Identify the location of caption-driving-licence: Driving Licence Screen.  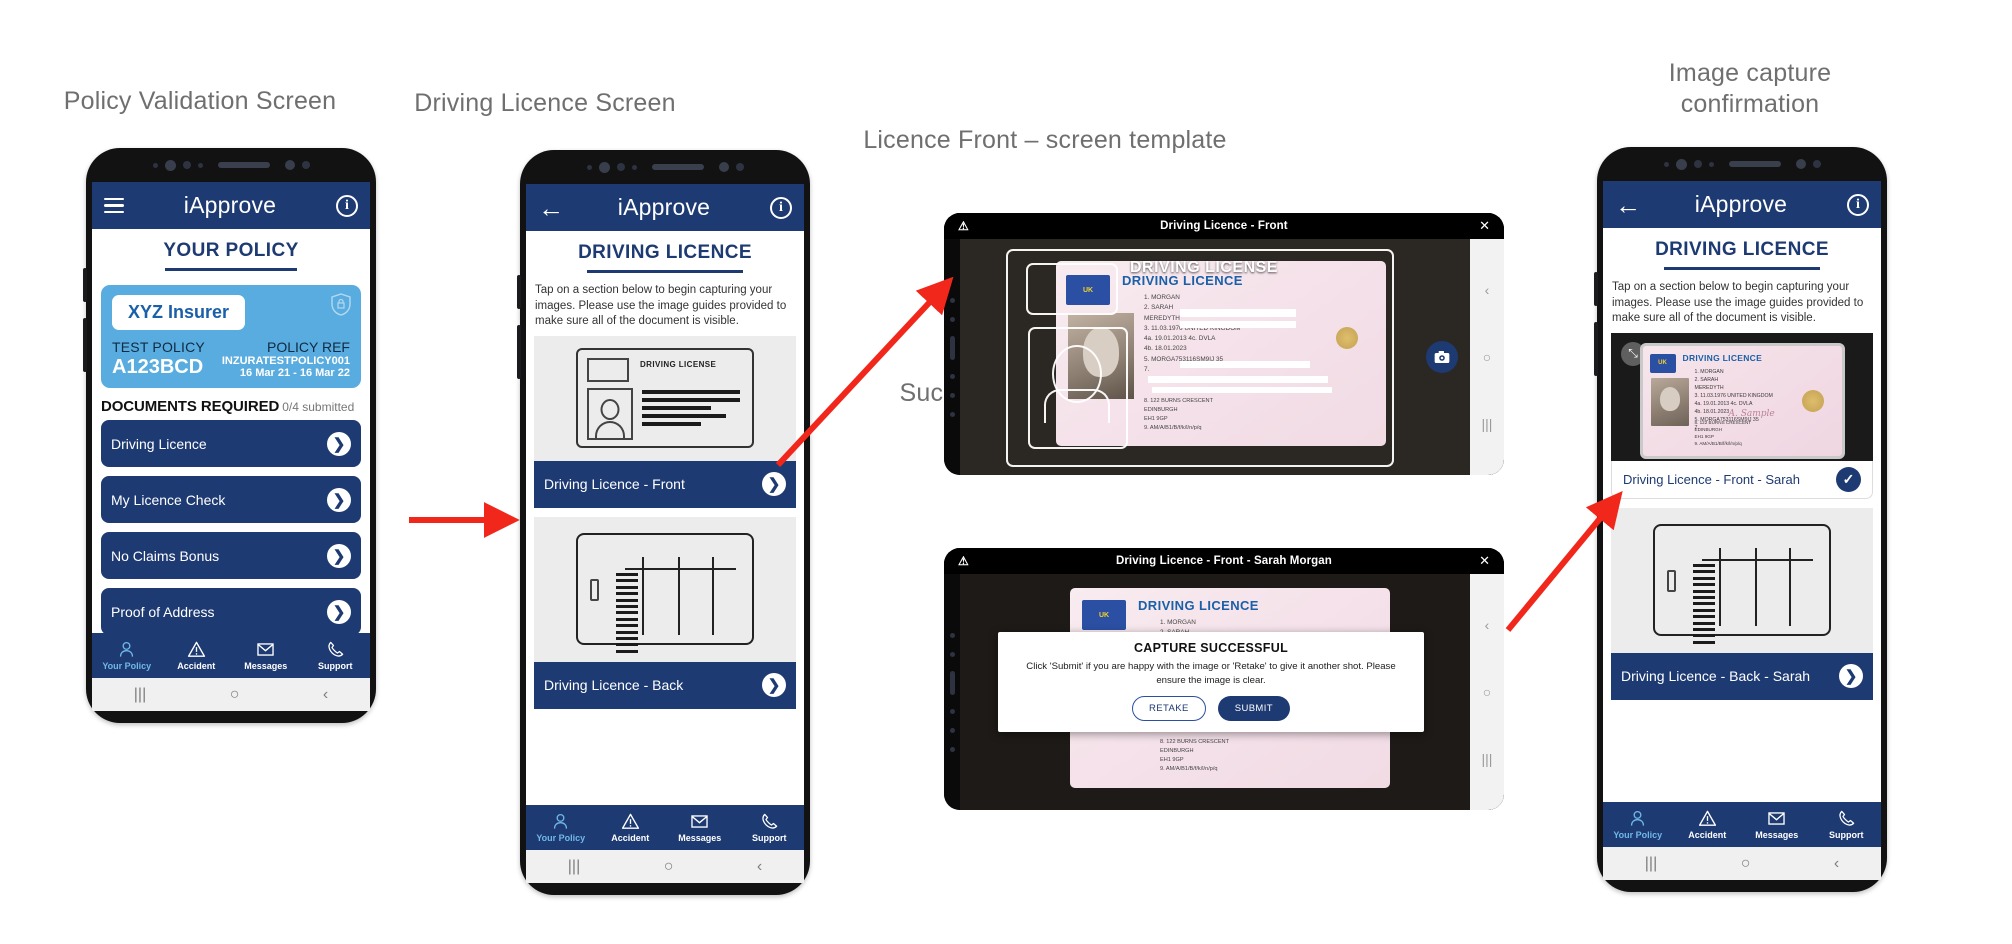
(545, 103).